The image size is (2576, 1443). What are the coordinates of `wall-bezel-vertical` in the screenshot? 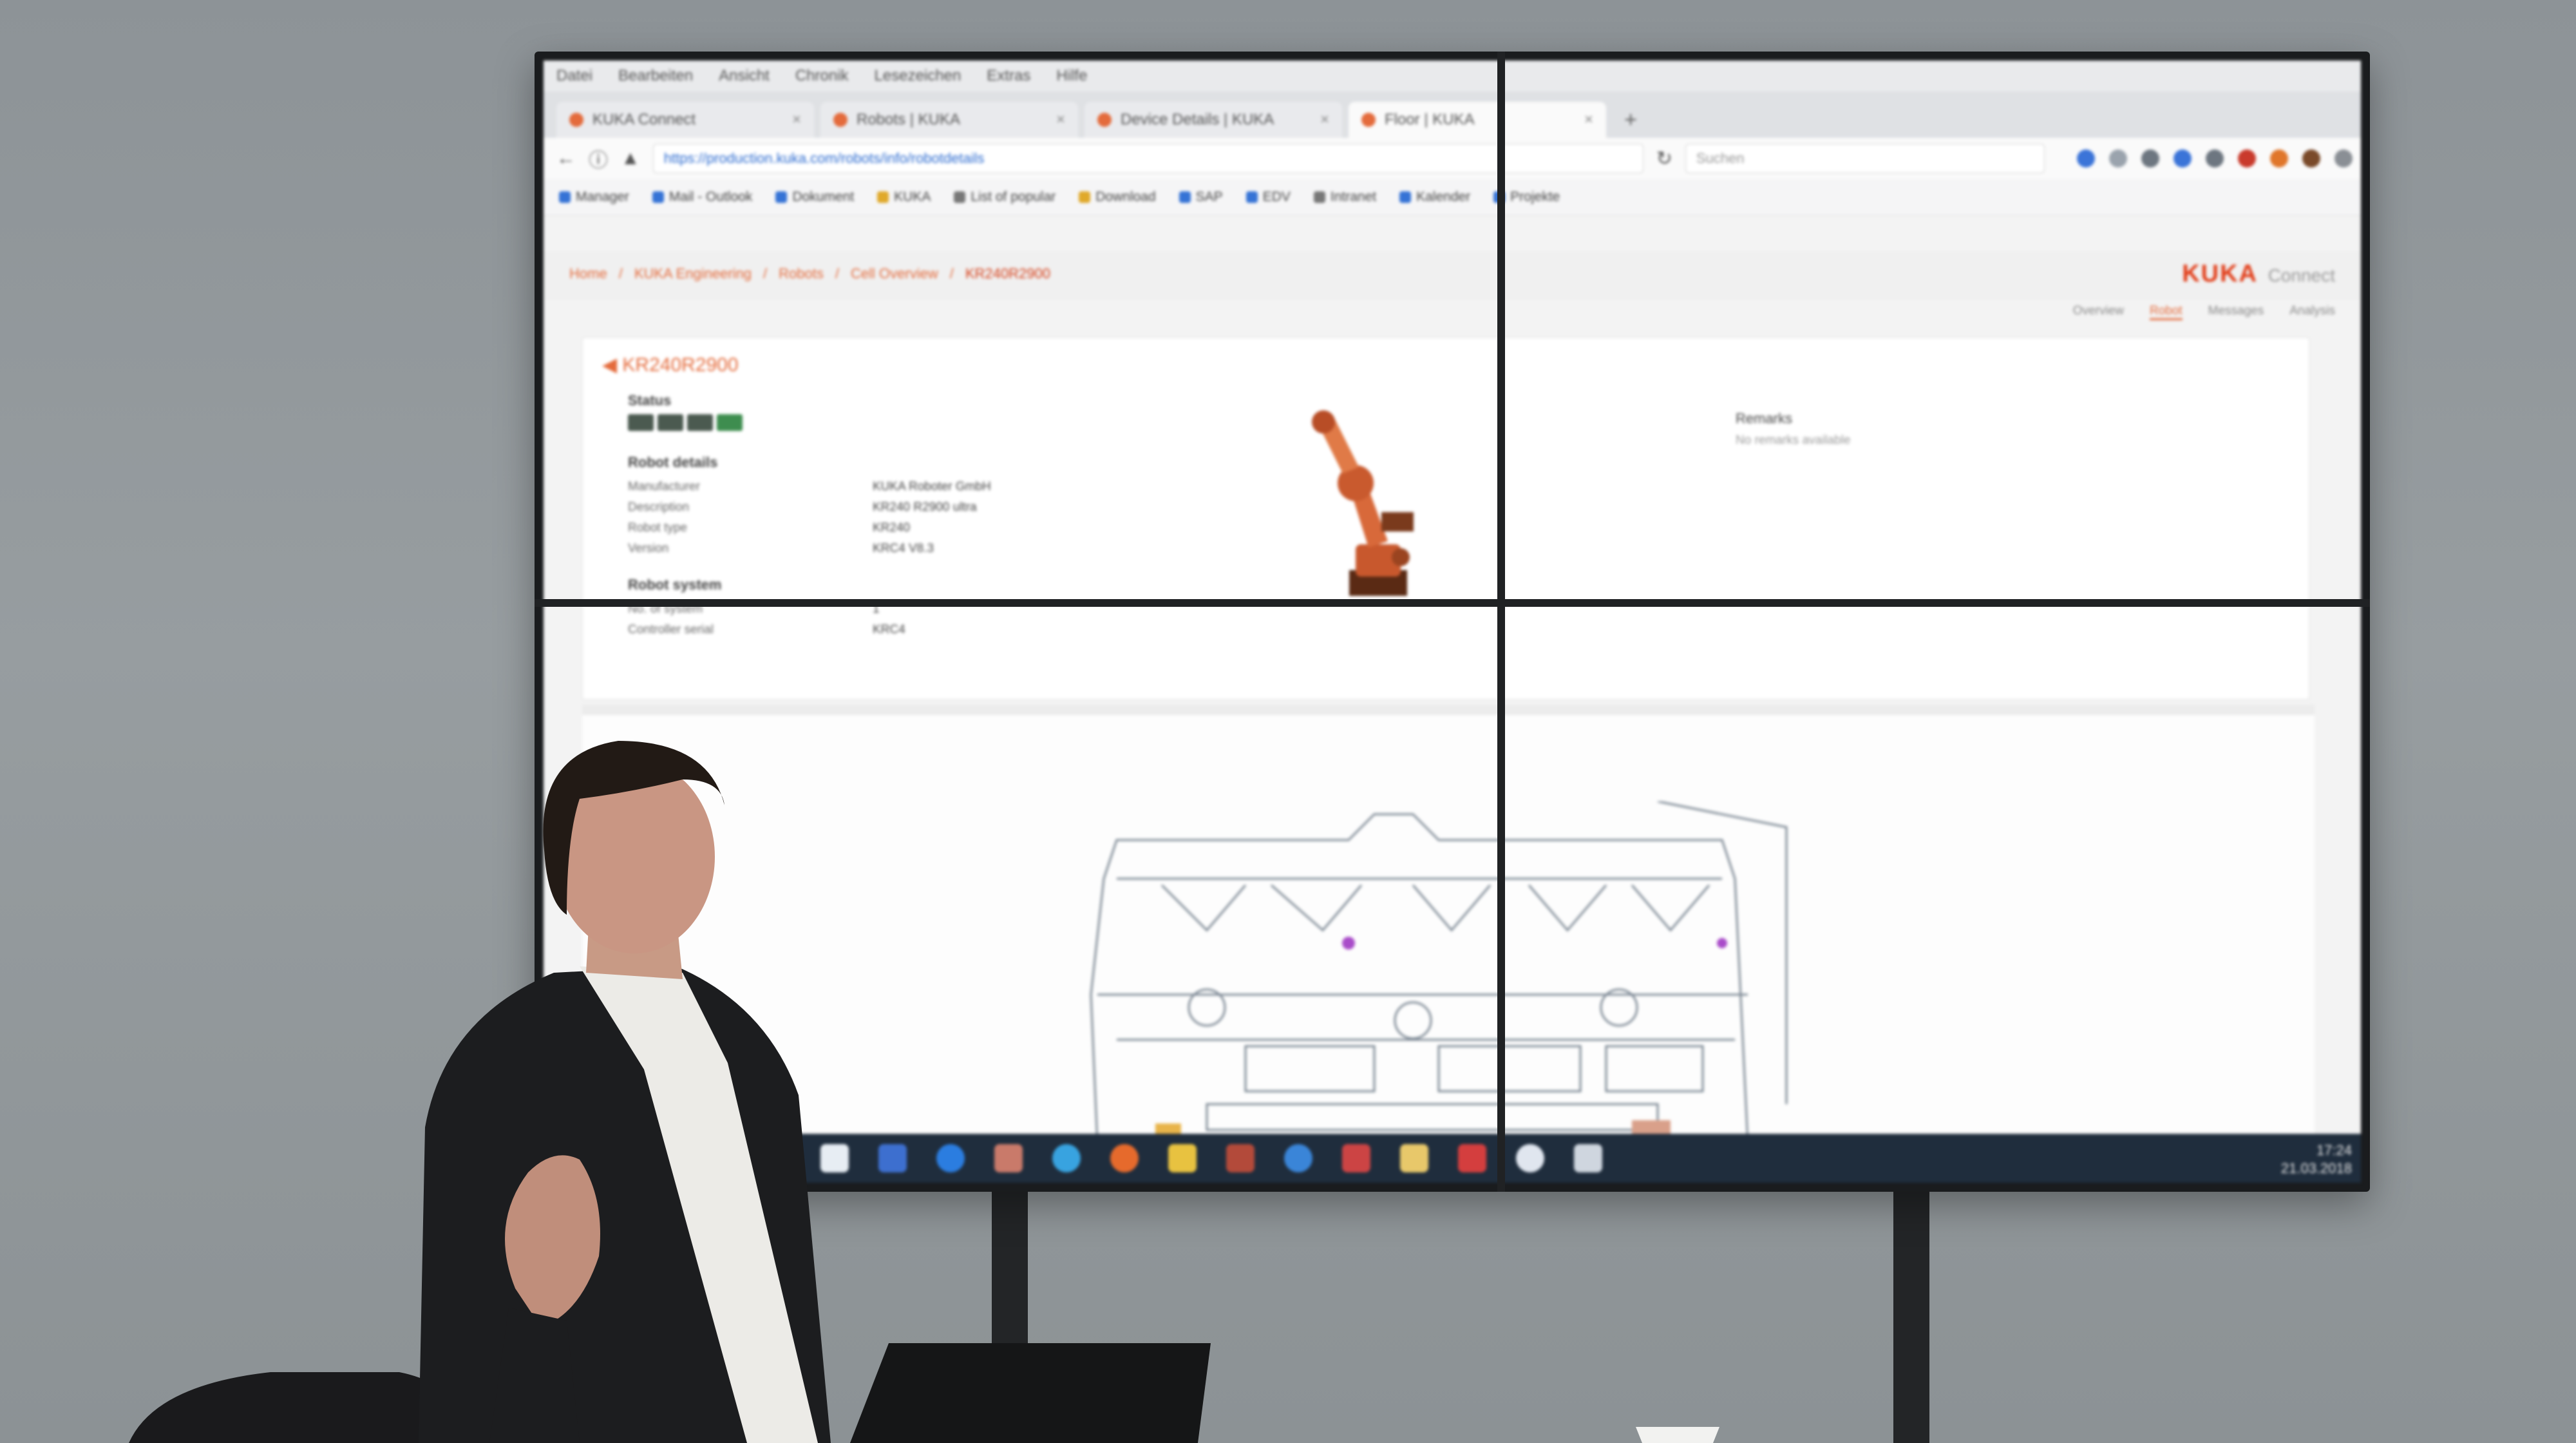 It's located at (1501, 622).